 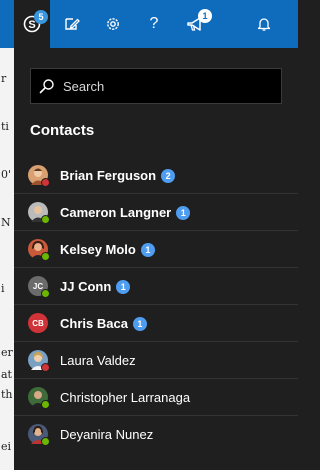 I want to click on contact-item: Deyanira Nunez, so click(x=156, y=434).